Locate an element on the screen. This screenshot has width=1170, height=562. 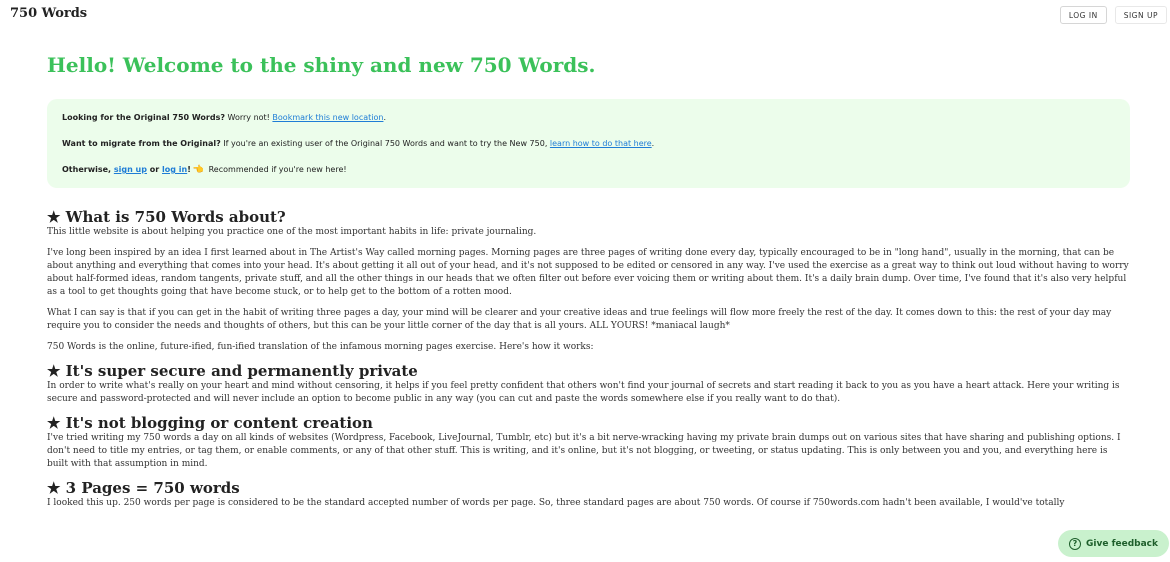
notice-original-heading: Looking for the Original 750 Words? is located at coordinates (143, 117).